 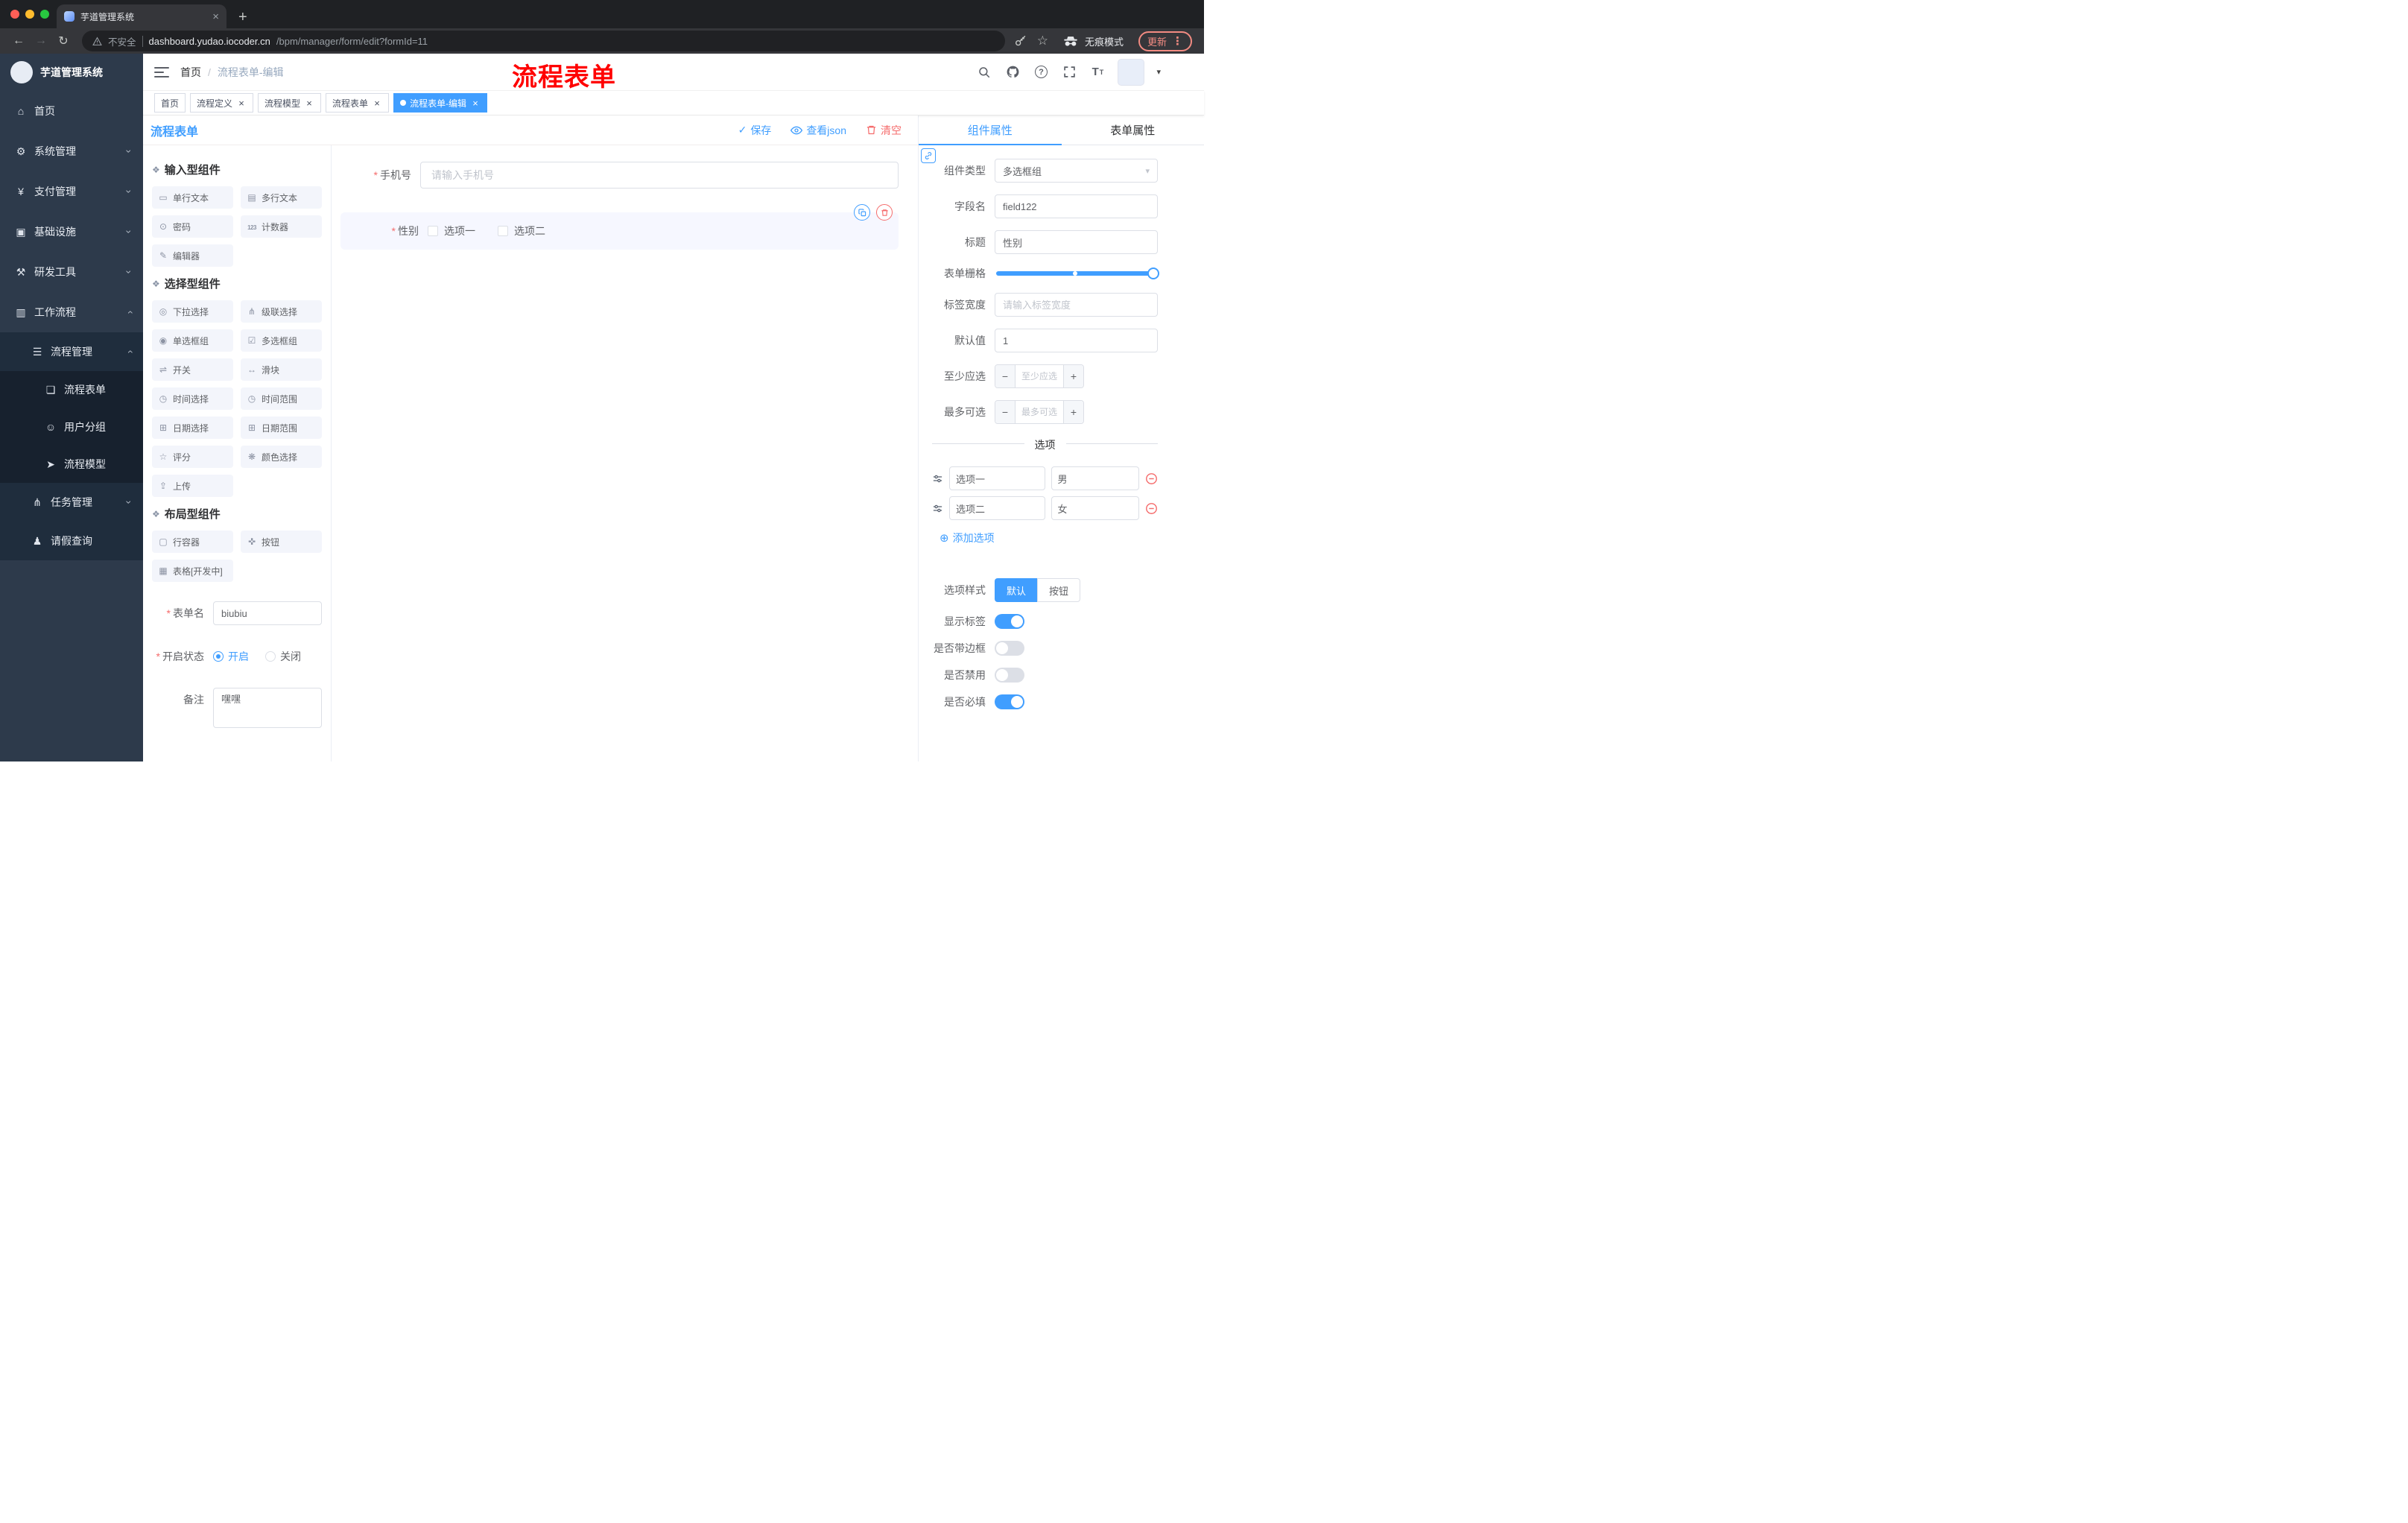 What do you see at coordinates (997, 478) in the screenshot?
I see `option-name-input` at bounding box center [997, 478].